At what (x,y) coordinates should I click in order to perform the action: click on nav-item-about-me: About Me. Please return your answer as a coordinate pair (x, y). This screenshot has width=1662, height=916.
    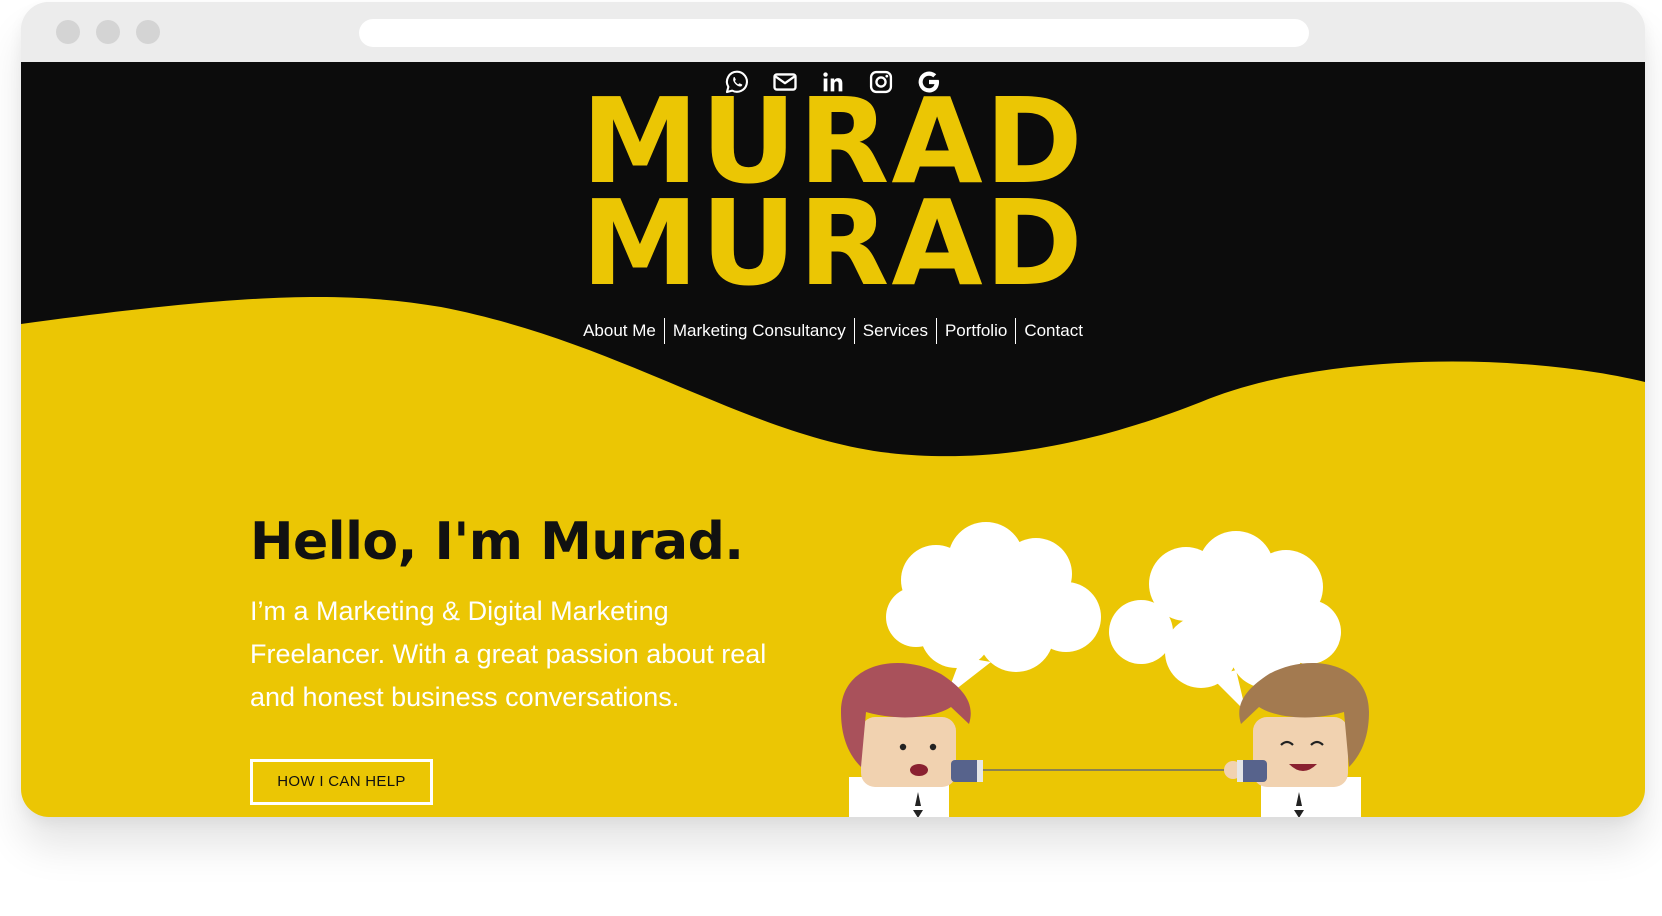
    Looking at the image, I should click on (619, 331).